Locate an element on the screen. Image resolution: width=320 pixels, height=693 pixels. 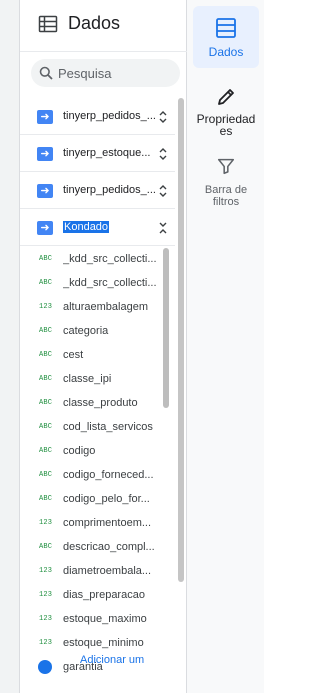
rail-tab-filter-bar: Barra de filtros is located at coordinates (226, 185).